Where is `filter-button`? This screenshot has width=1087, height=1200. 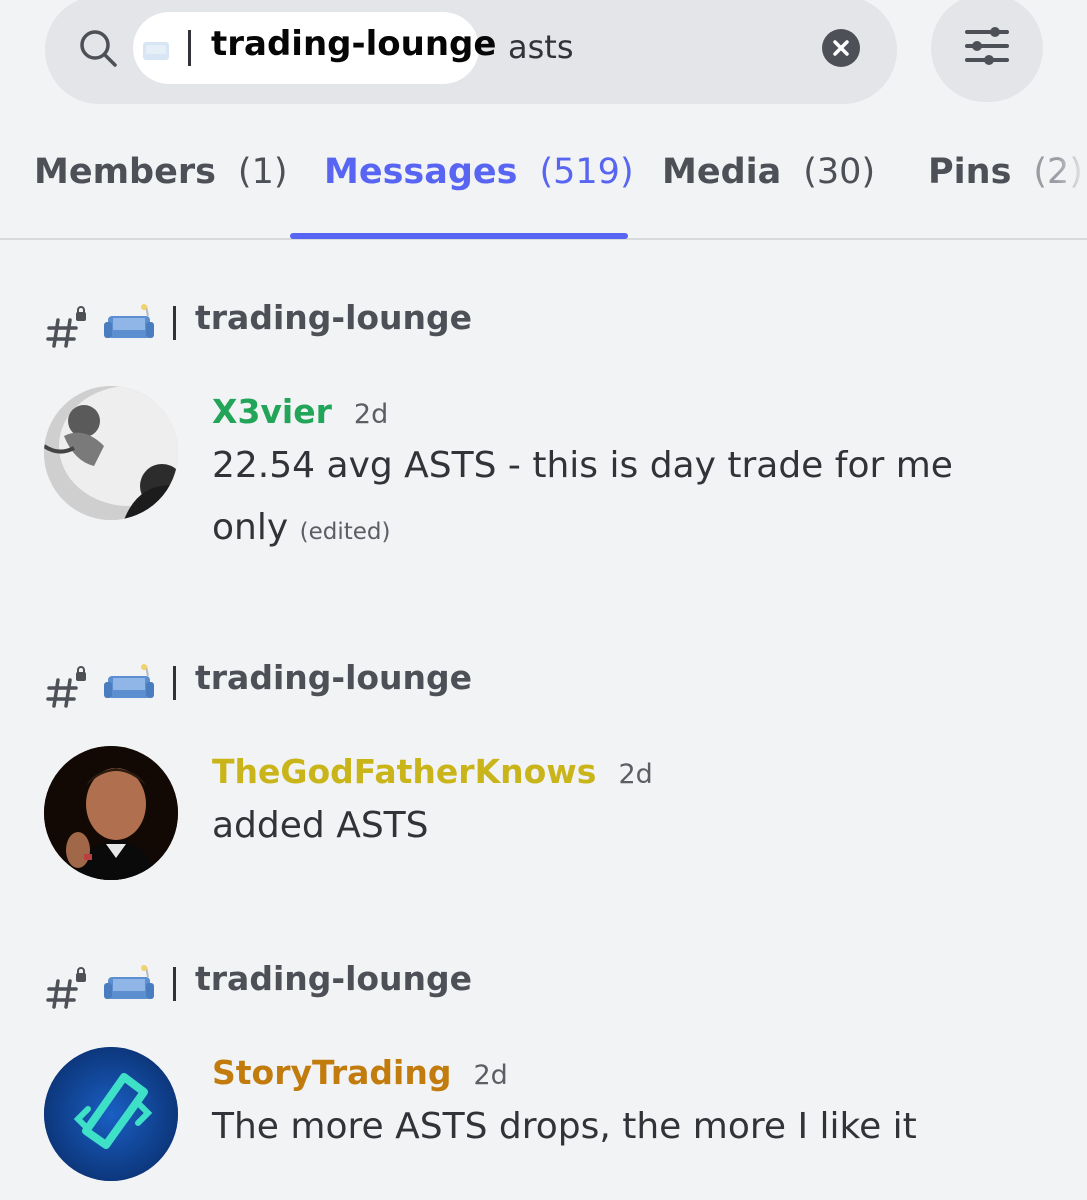
filter-button is located at coordinates (987, 51).